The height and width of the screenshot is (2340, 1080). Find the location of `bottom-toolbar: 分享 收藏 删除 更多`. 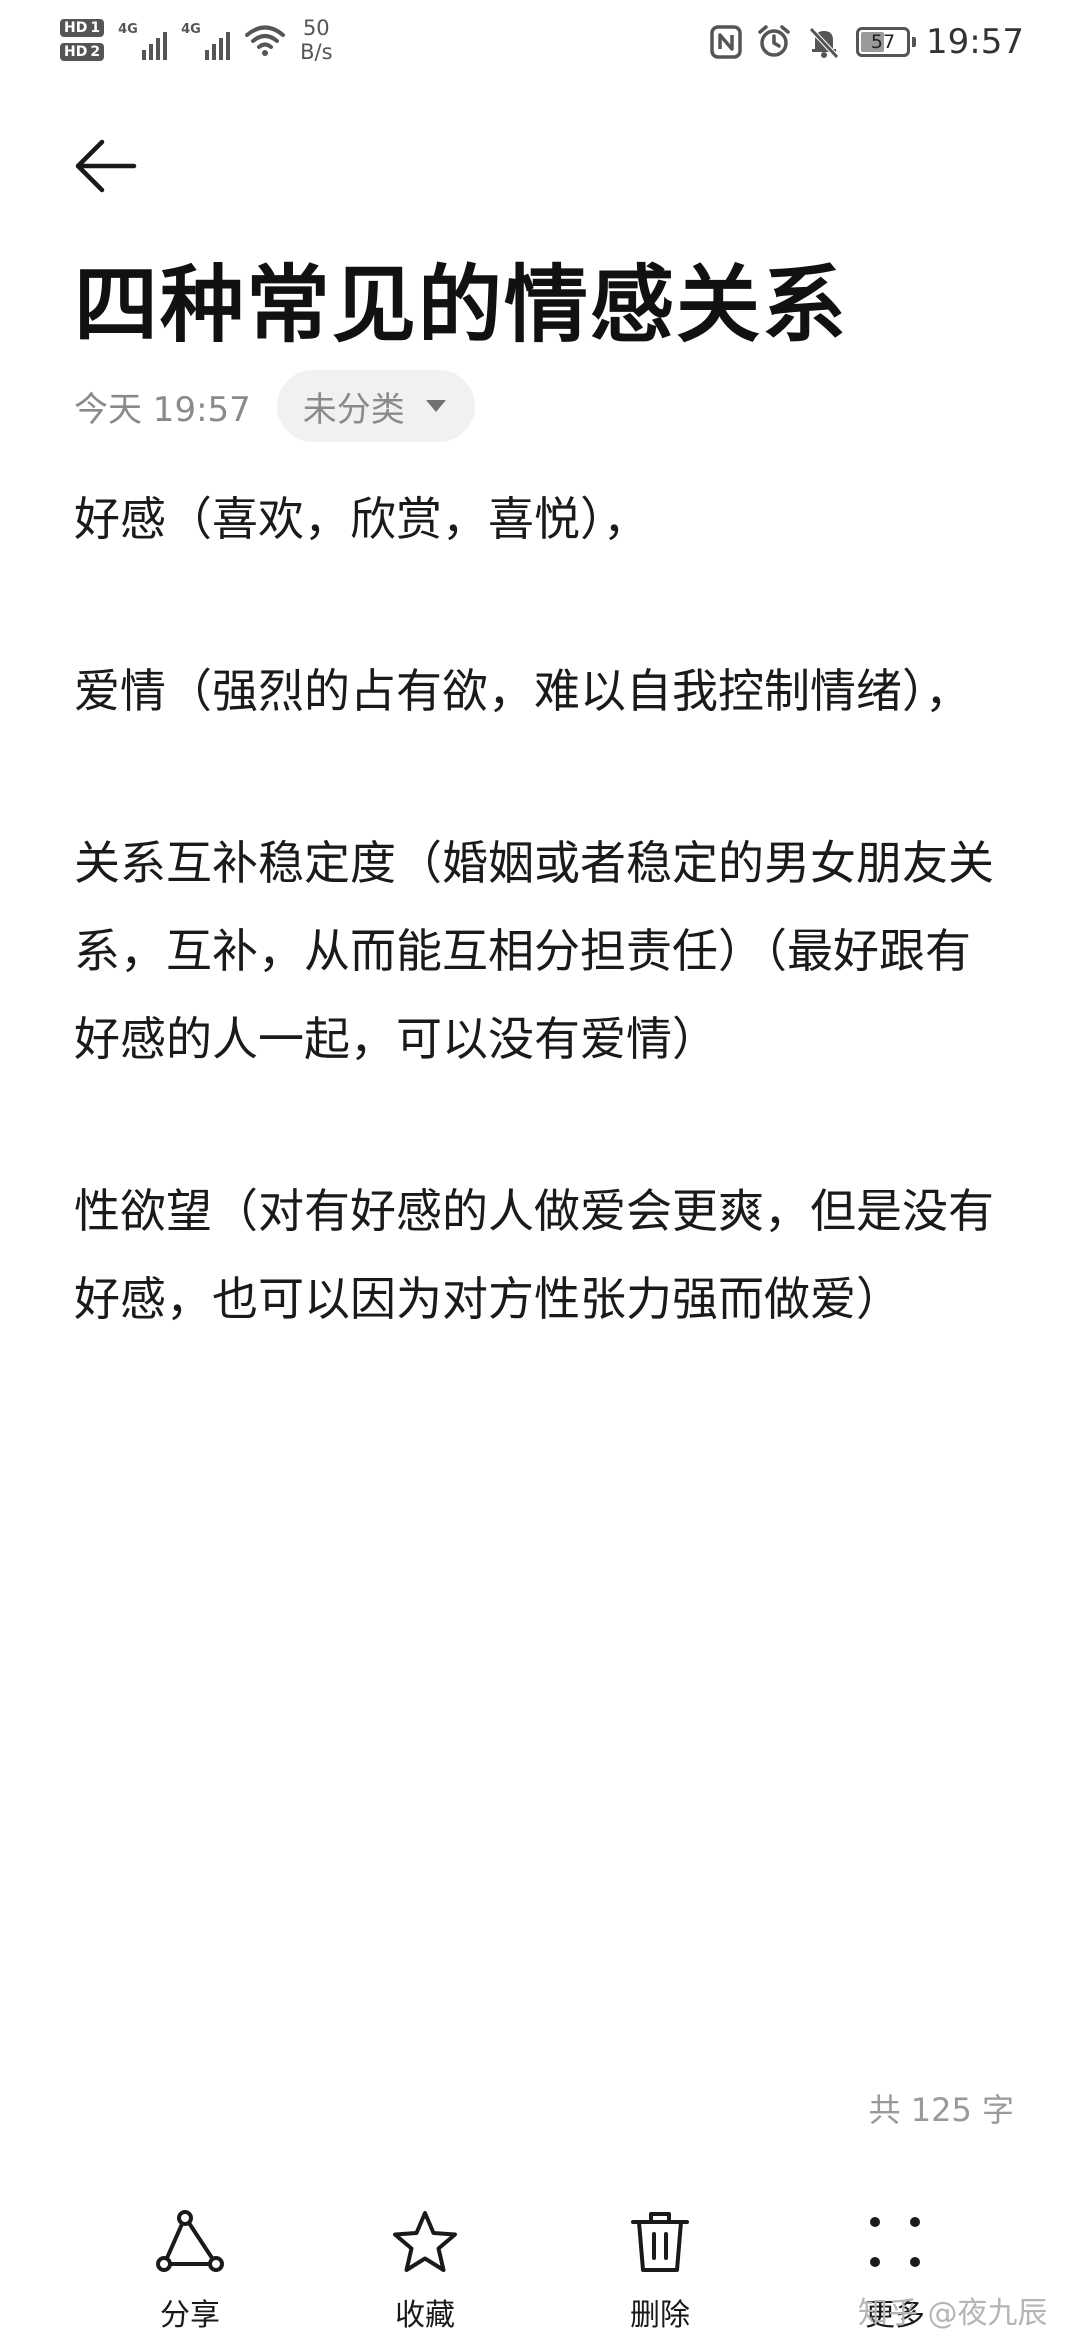

bottom-toolbar: 分享 收藏 删除 更多 is located at coordinates (540, 2270).